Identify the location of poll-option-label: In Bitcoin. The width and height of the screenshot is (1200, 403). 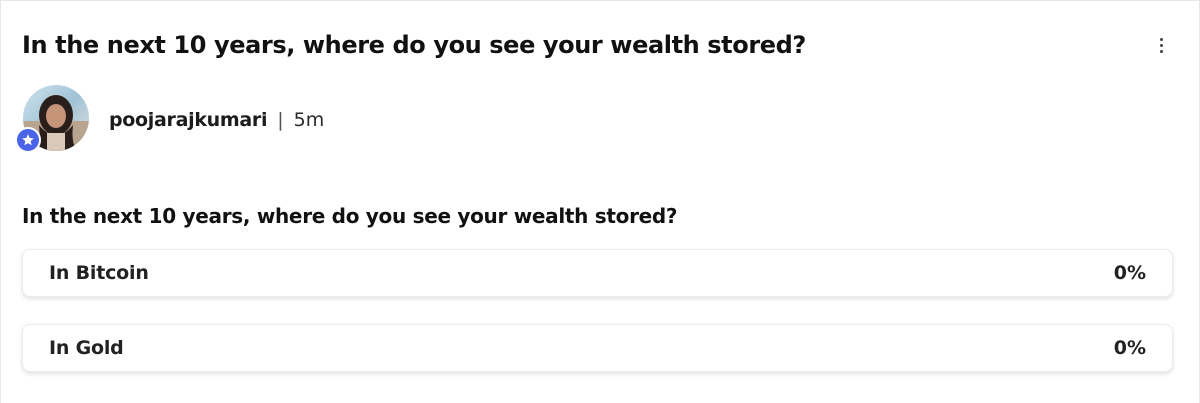
(99, 273).